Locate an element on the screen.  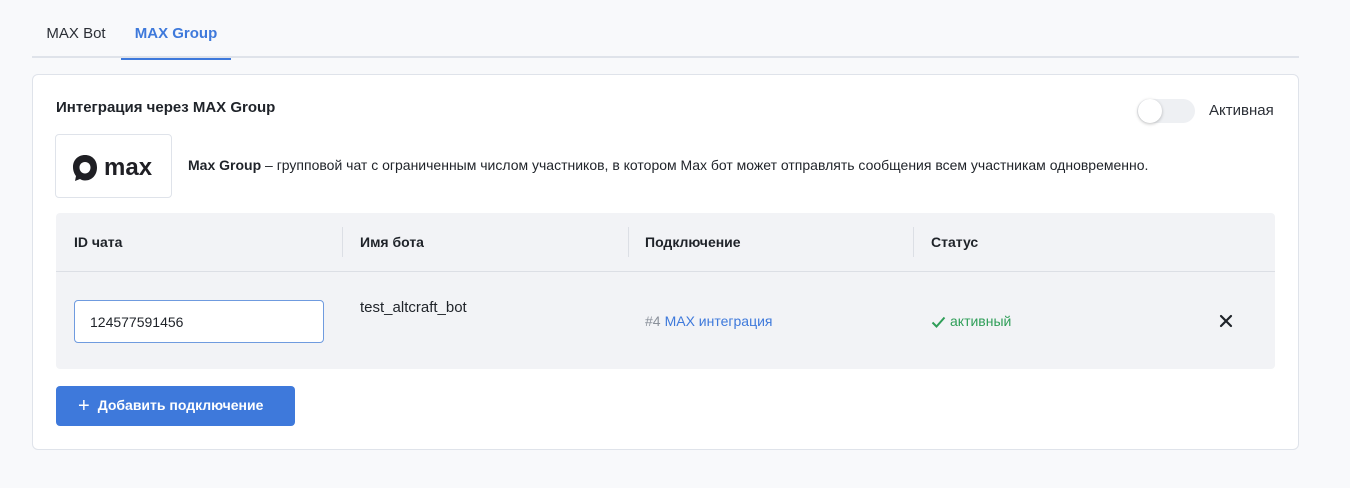
column-header-connection: Подключение is located at coordinates (693, 242).